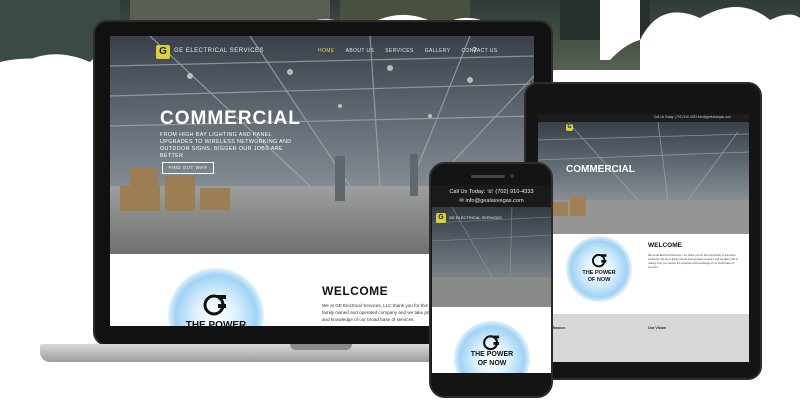  Describe the element at coordinates (599, 260) in the screenshot. I see `tablet-plug-icon` at that location.